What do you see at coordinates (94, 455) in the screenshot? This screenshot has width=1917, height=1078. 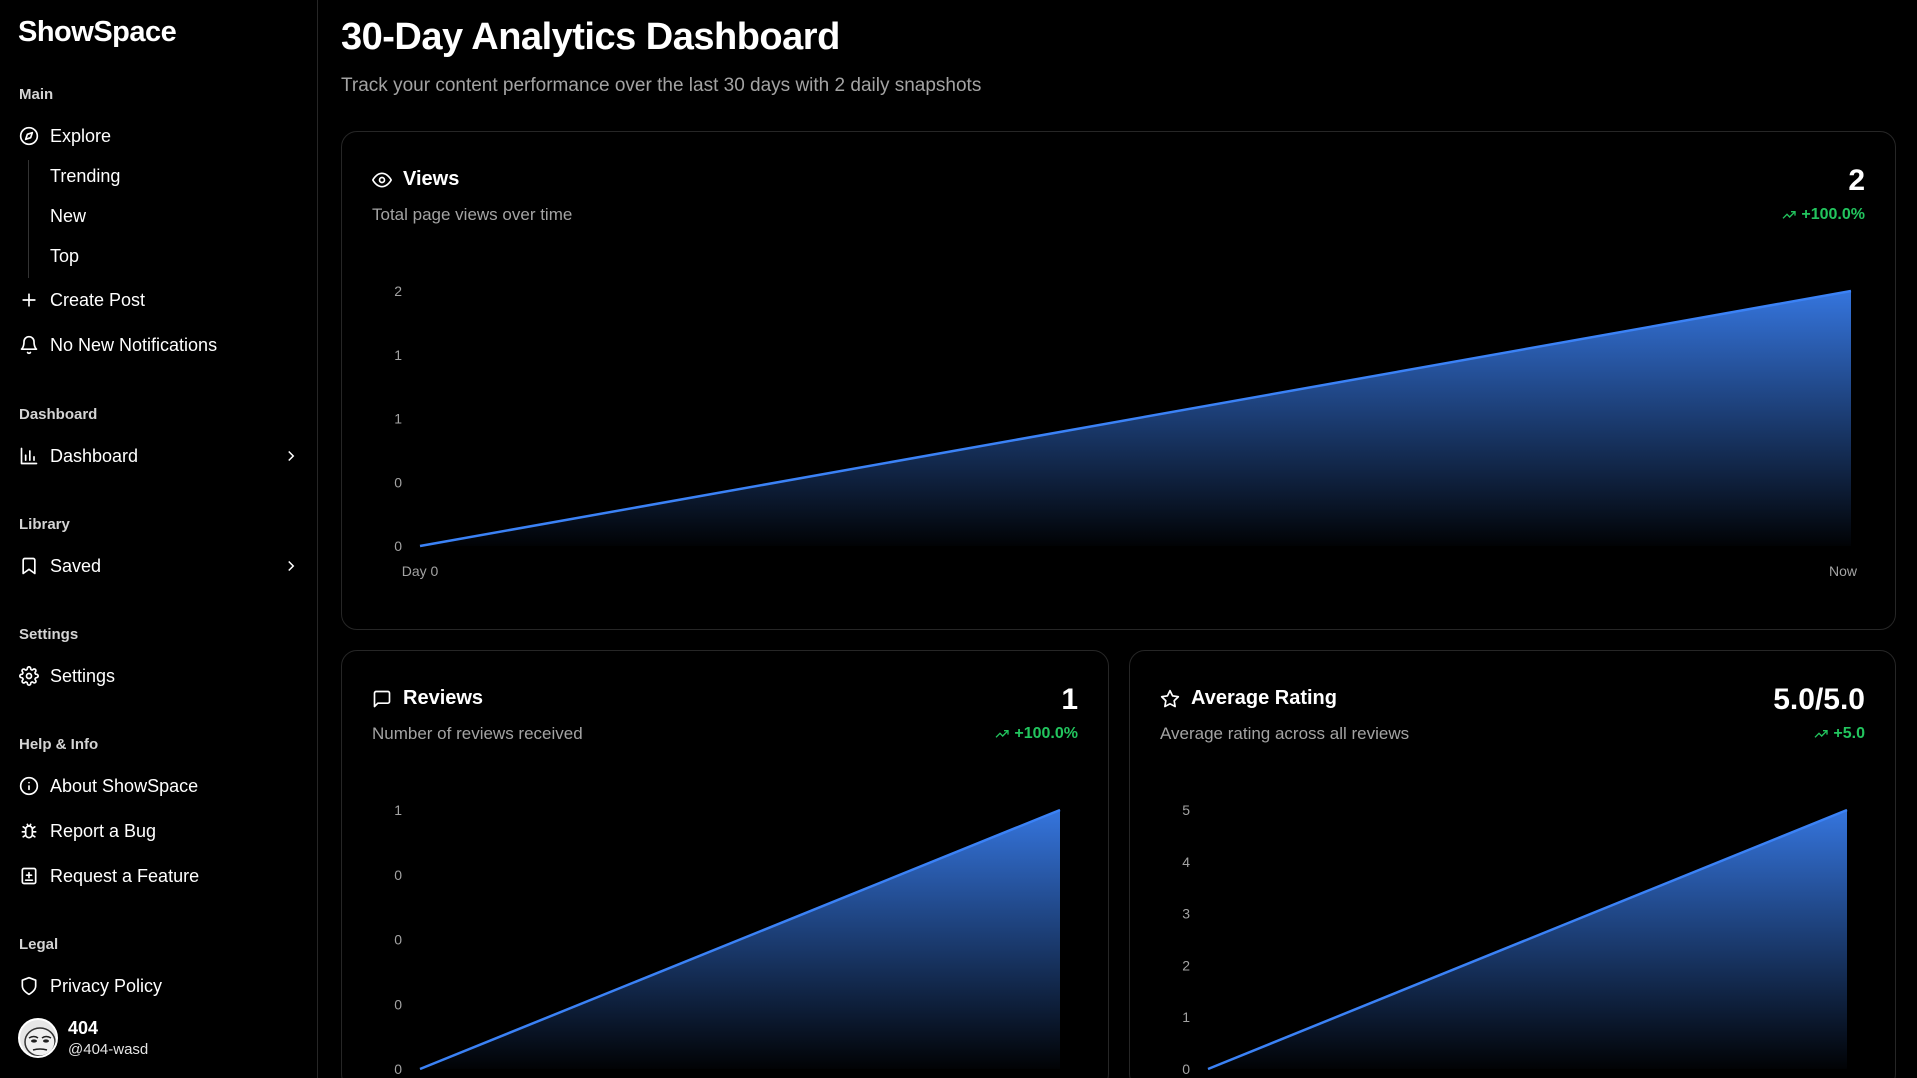 I see `sidebar-item-label: Dashboard` at bounding box center [94, 455].